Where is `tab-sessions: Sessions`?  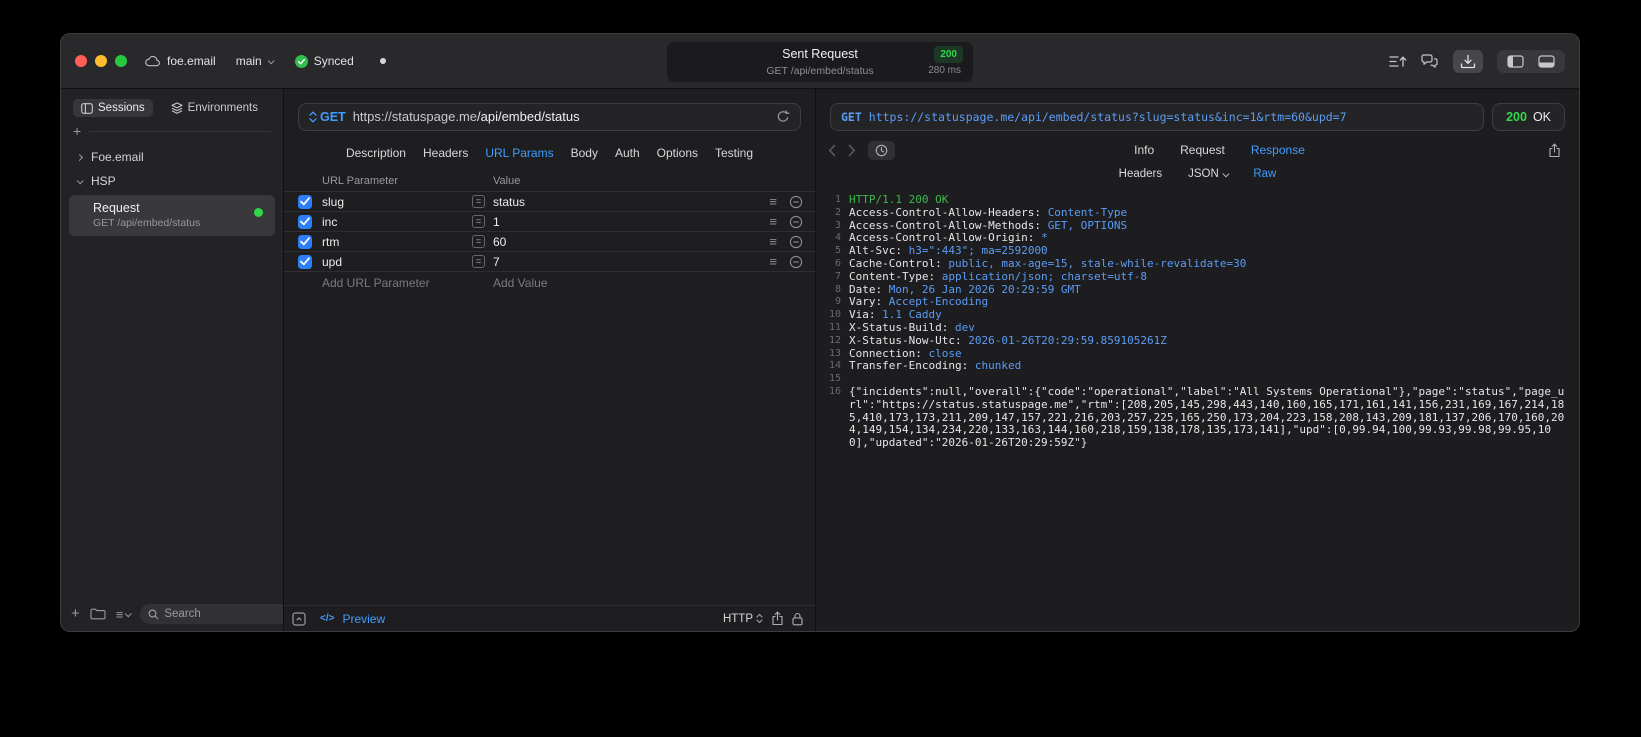 tab-sessions: Sessions is located at coordinates (113, 108).